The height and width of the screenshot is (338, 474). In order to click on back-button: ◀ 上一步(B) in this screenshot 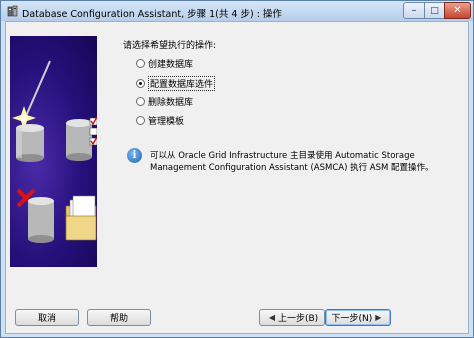, I will do `click(292, 317)`.